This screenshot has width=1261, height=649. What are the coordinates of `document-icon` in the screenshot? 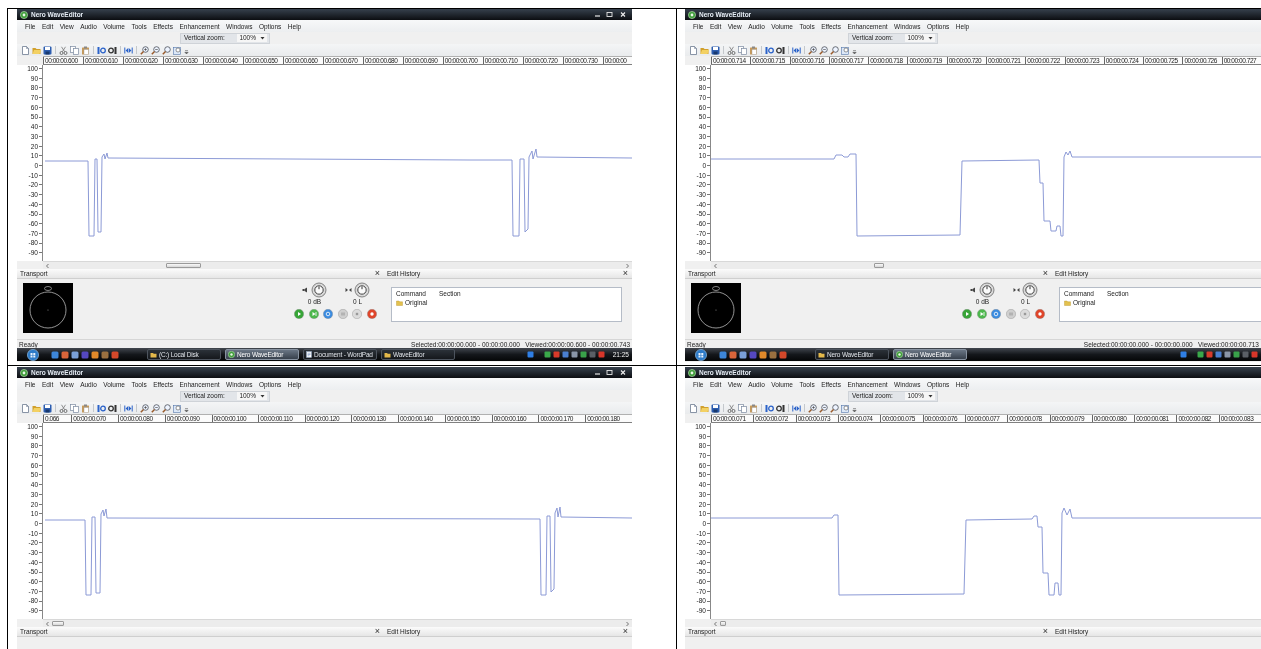 It's located at (309, 354).